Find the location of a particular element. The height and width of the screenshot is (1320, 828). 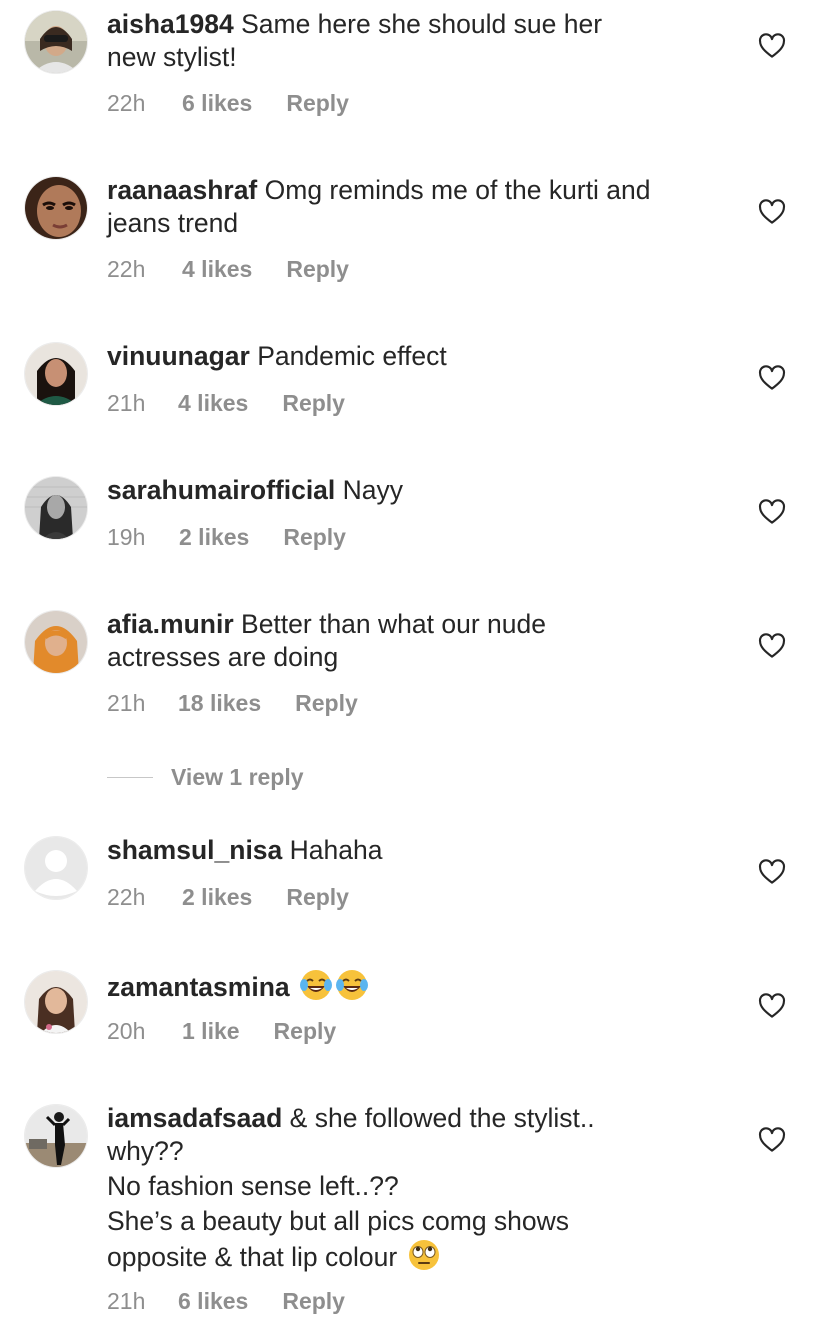

comment-meta: 22h 6 likes Reply is located at coordinates (228, 103).